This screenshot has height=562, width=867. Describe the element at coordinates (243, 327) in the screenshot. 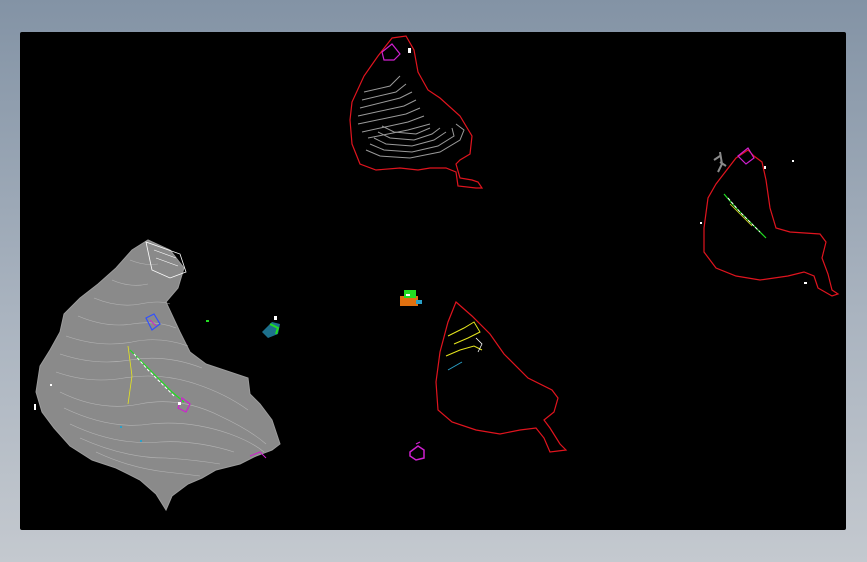

I see `small-structure` at that location.